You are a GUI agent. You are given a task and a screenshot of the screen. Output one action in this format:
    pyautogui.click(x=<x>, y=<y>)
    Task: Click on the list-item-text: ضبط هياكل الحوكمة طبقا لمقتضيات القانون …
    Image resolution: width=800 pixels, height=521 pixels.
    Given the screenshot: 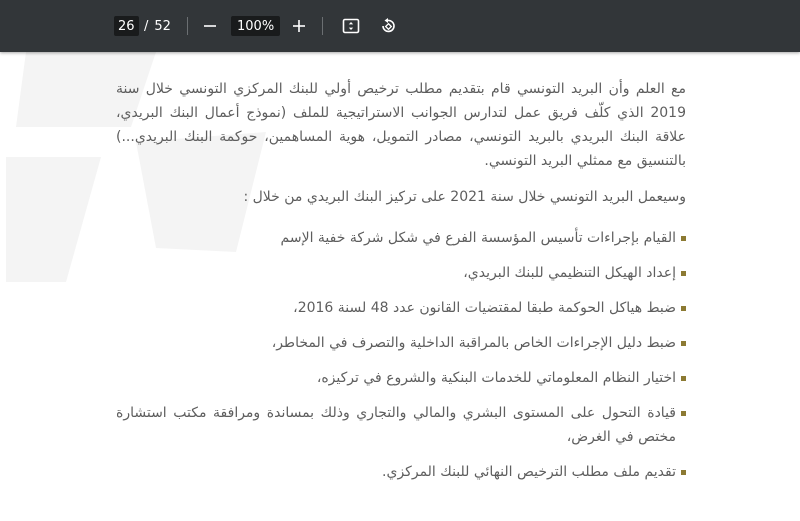 What is the action you would take?
    pyautogui.click(x=484, y=308)
    